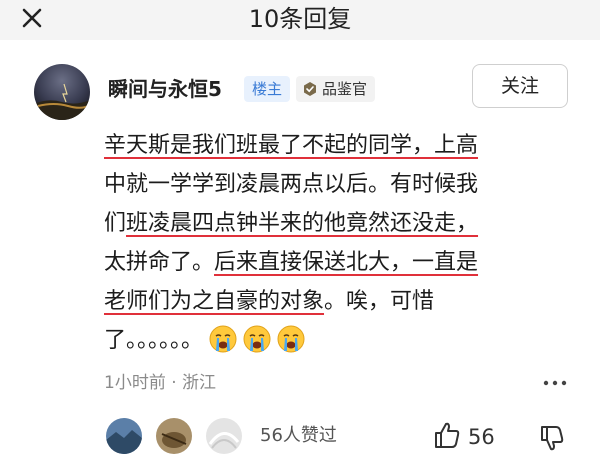 Image resolution: width=600 pixels, height=473 pixels. I want to click on critic-badge: 品鉴官, so click(336, 89).